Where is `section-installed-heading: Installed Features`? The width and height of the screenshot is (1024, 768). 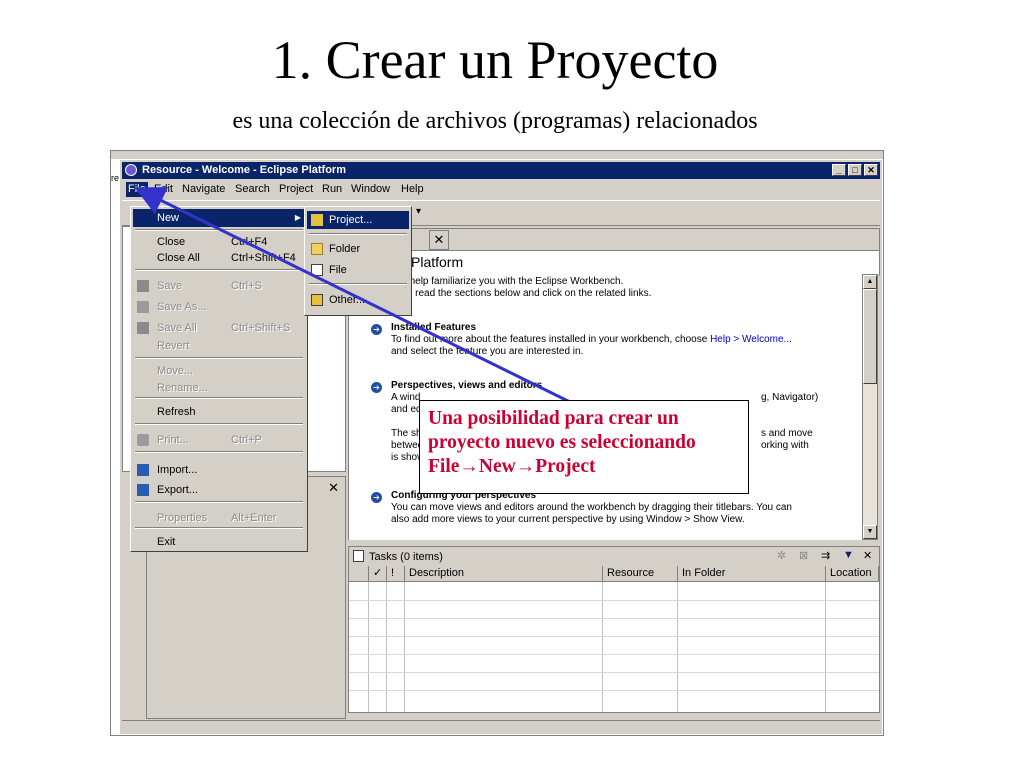
section-installed-heading: Installed Features is located at coordinates (433, 327).